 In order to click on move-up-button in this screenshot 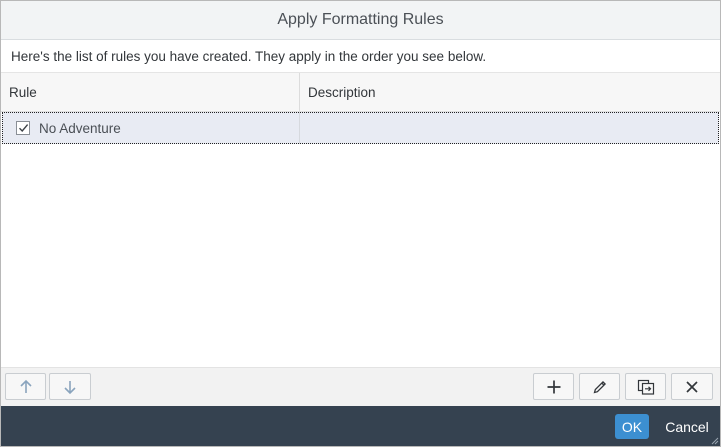, I will do `click(25, 386)`.